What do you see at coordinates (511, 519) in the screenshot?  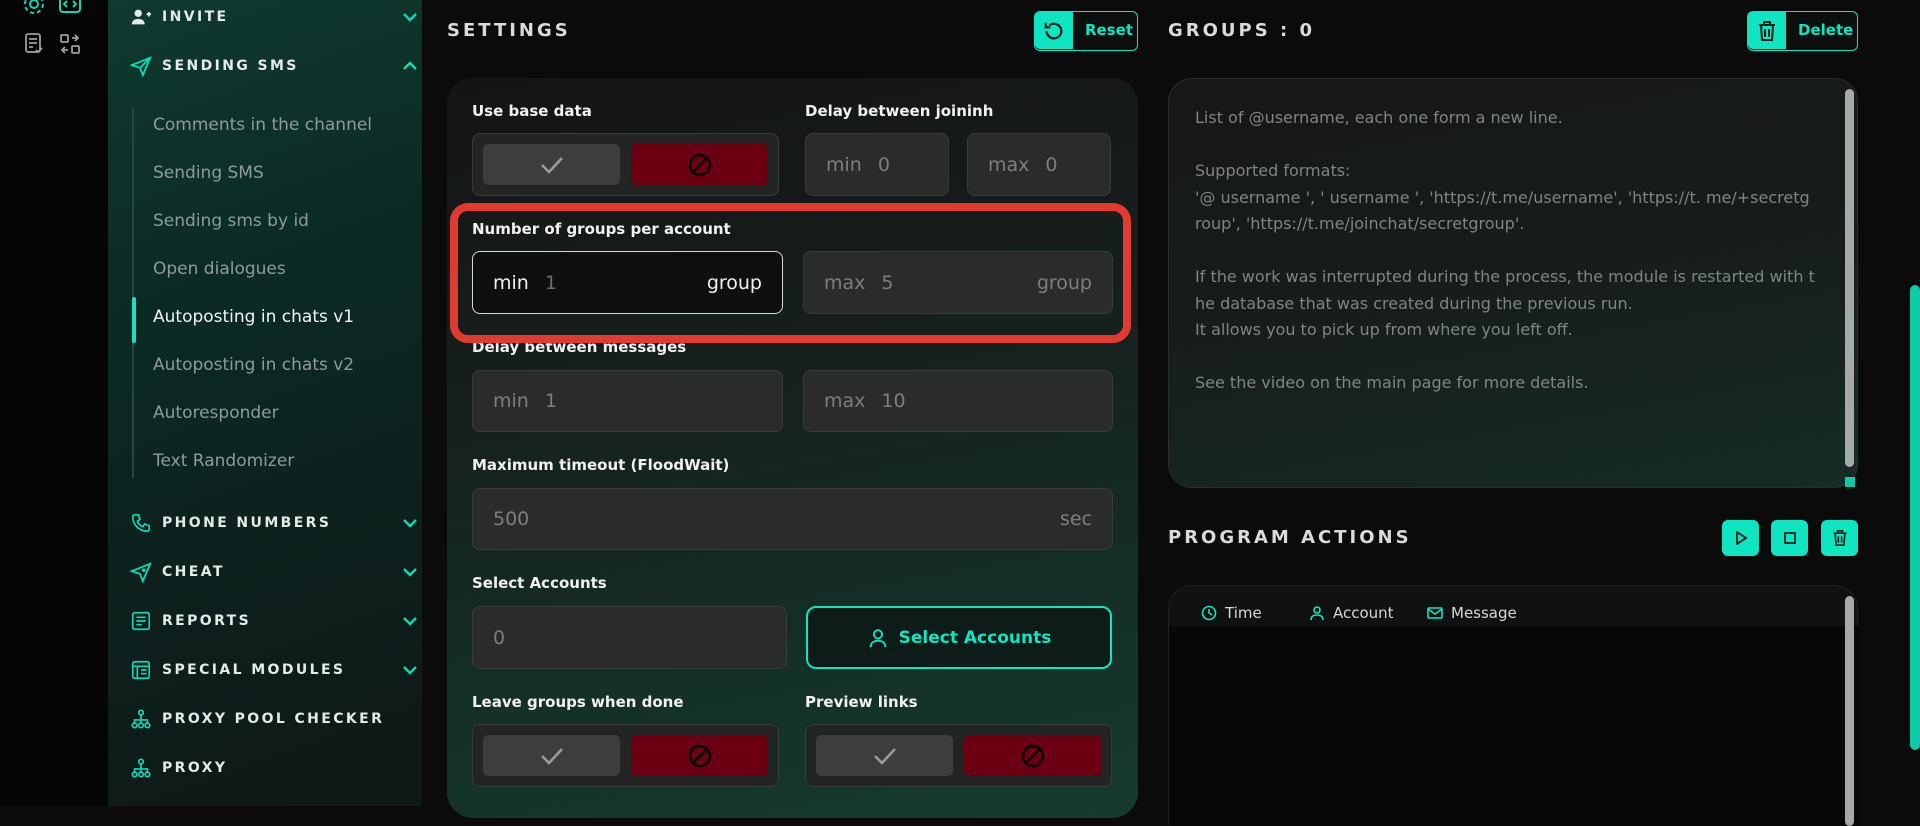 I see `timeout-value: 500` at bounding box center [511, 519].